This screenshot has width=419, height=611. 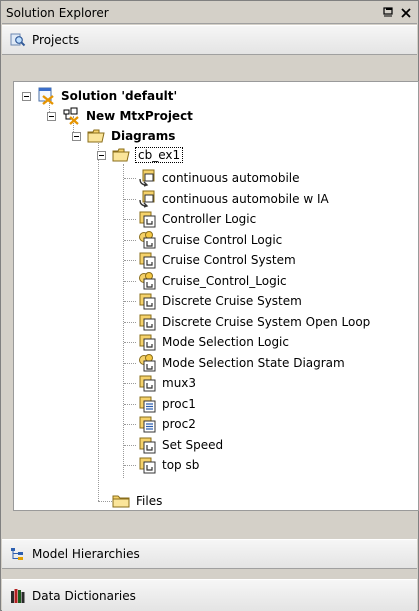 I want to click on project-icon, so click(x=71, y=116).